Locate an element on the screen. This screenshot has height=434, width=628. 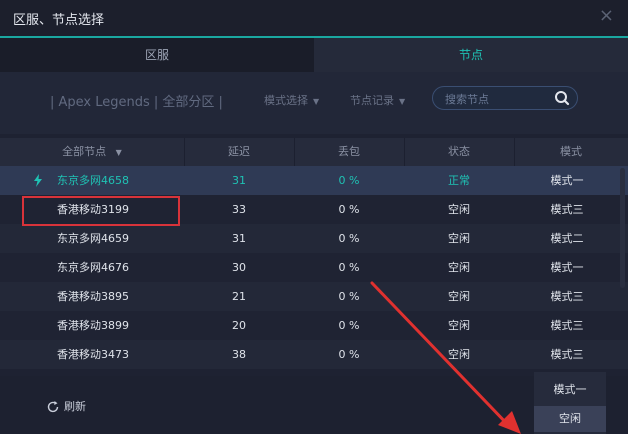
header-loss: 丢包 is located at coordinates (349, 152).